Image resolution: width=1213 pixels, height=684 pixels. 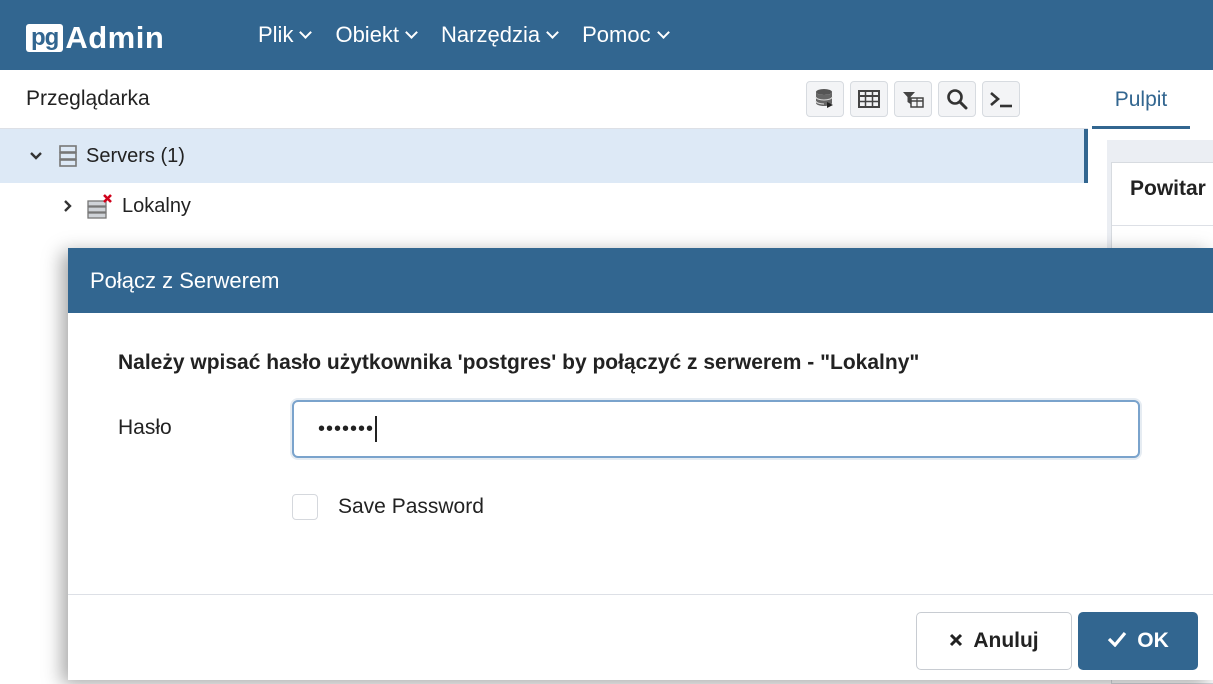 I want to click on logo-pg-badge: pg, so click(x=45, y=38).